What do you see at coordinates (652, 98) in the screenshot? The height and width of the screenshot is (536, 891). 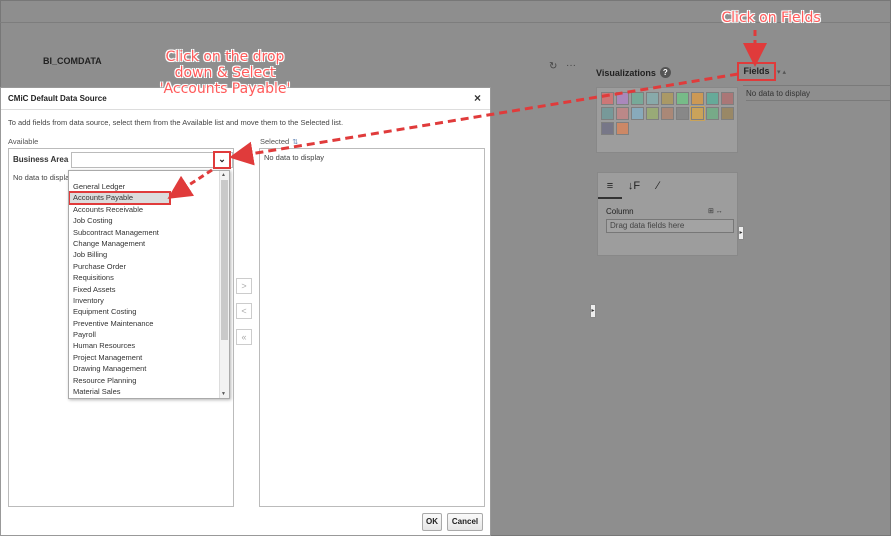 I see `column-chart-icon` at bounding box center [652, 98].